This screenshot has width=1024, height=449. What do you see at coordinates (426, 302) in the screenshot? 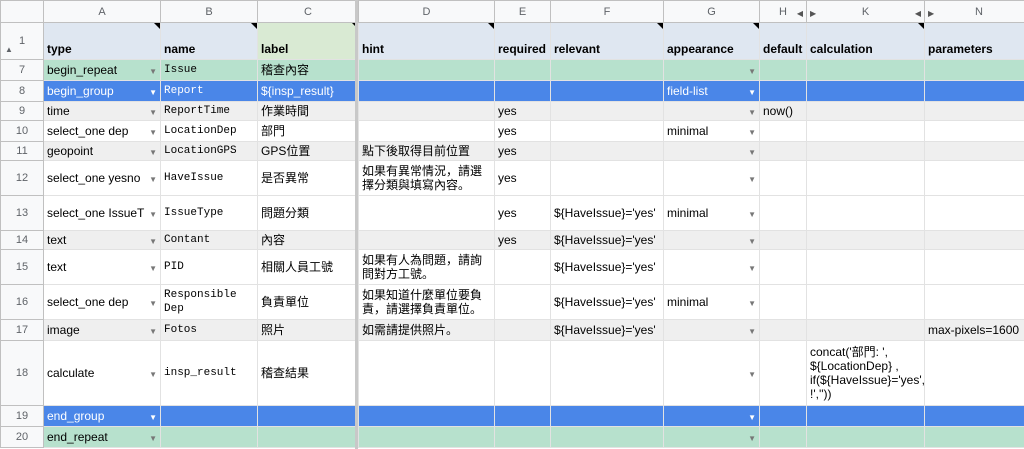
I see `cell-hint: 如果知道什麼單位要負責，請選擇負責單位。` at bounding box center [426, 302].